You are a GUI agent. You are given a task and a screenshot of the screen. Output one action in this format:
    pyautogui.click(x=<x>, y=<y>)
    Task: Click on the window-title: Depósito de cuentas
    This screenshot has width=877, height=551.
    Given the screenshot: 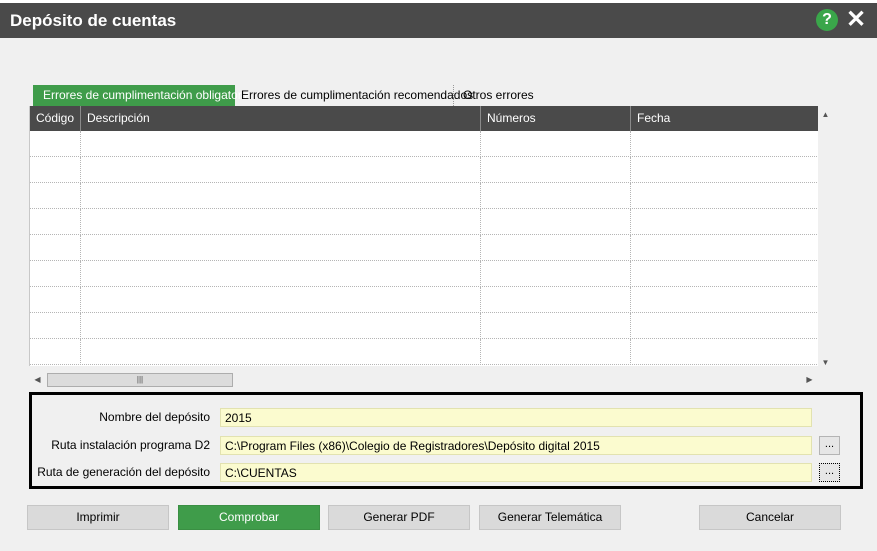 What is the action you would take?
    pyautogui.click(x=93, y=20)
    